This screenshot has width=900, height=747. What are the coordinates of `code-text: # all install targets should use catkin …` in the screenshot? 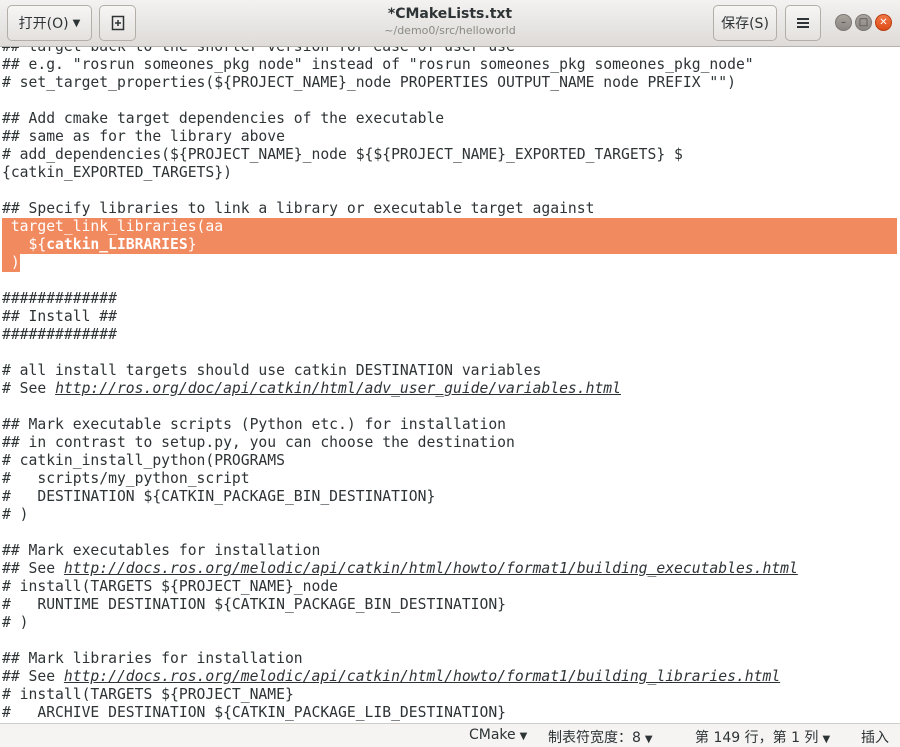 It's located at (272, 370).